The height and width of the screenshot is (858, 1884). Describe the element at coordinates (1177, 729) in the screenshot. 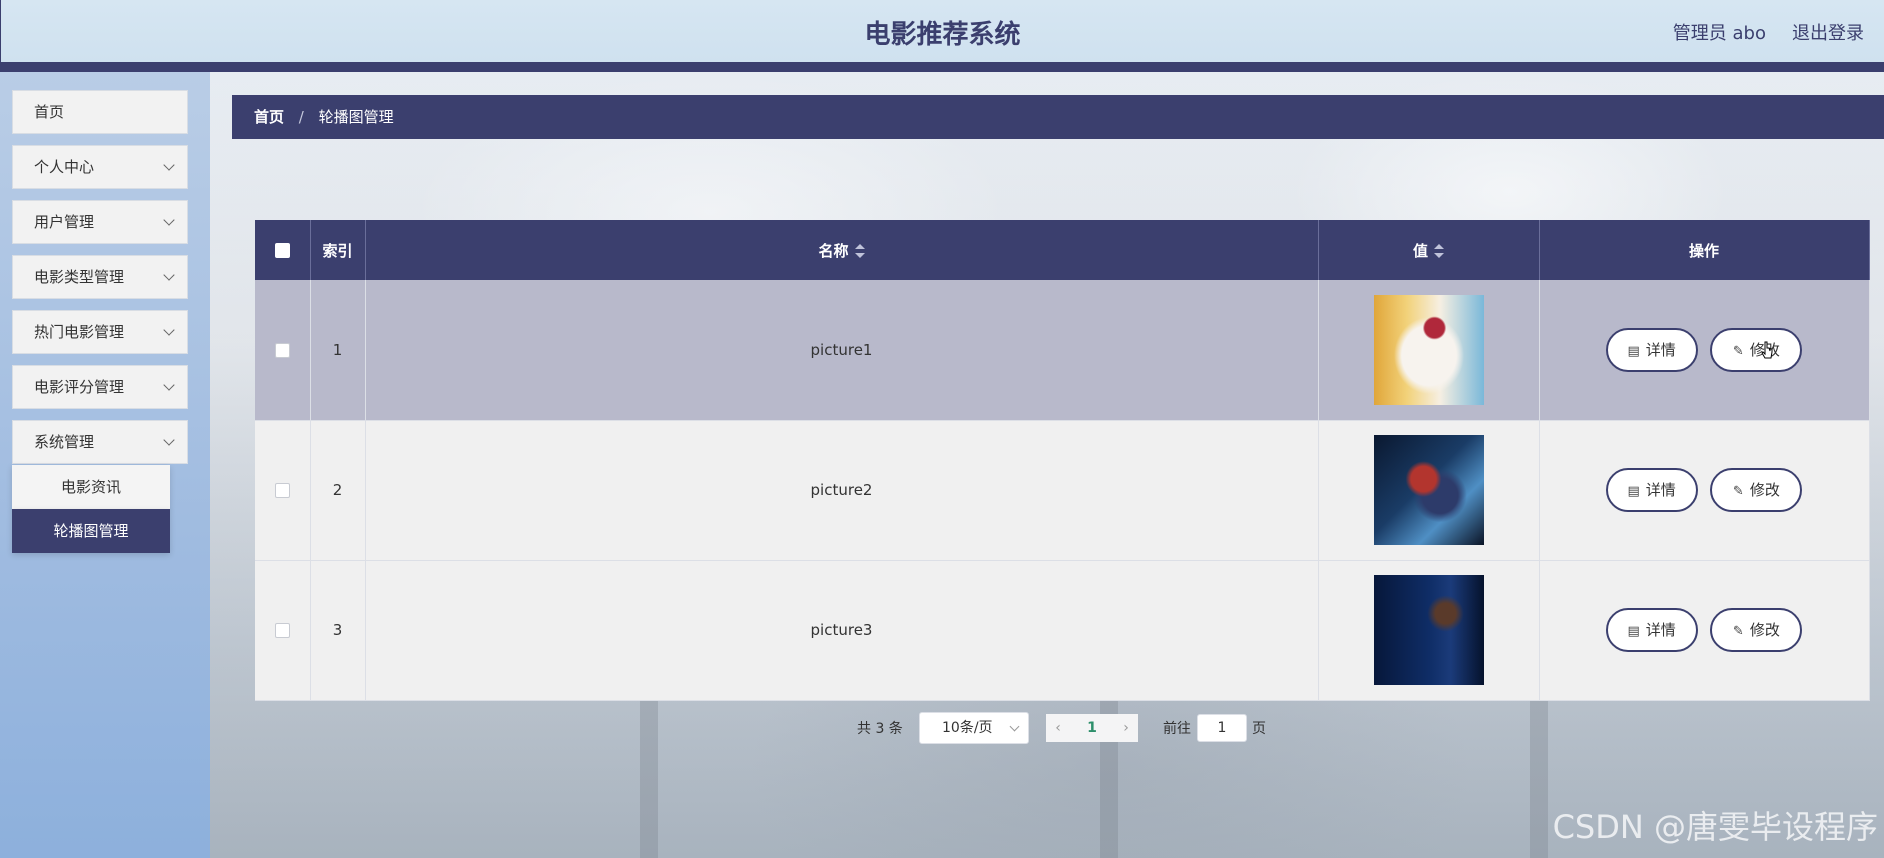

I see `goto-label: 前往` at that location.